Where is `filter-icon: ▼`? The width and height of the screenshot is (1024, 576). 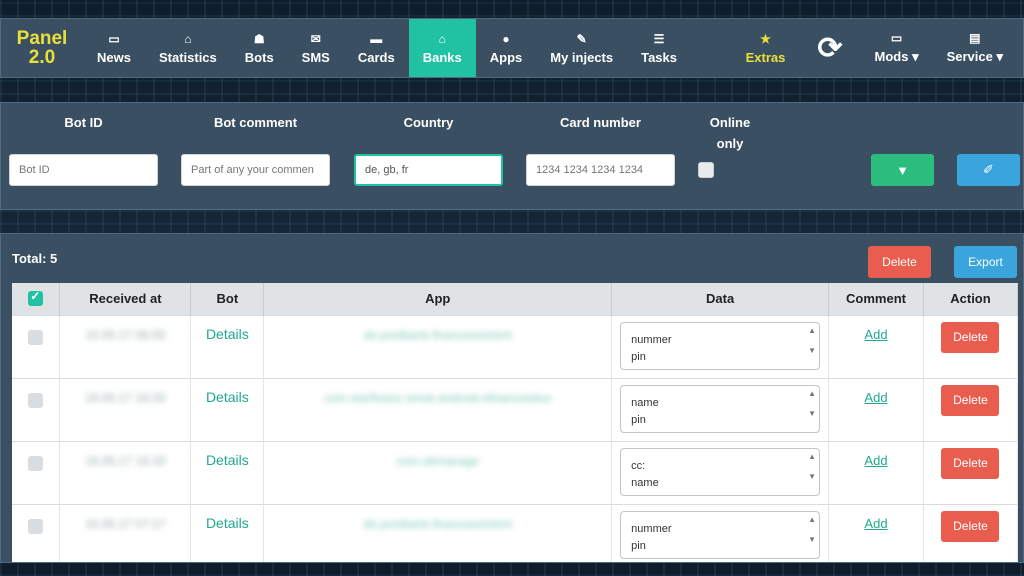
filter-icon: ▼ is located at coordinates (902, 170).